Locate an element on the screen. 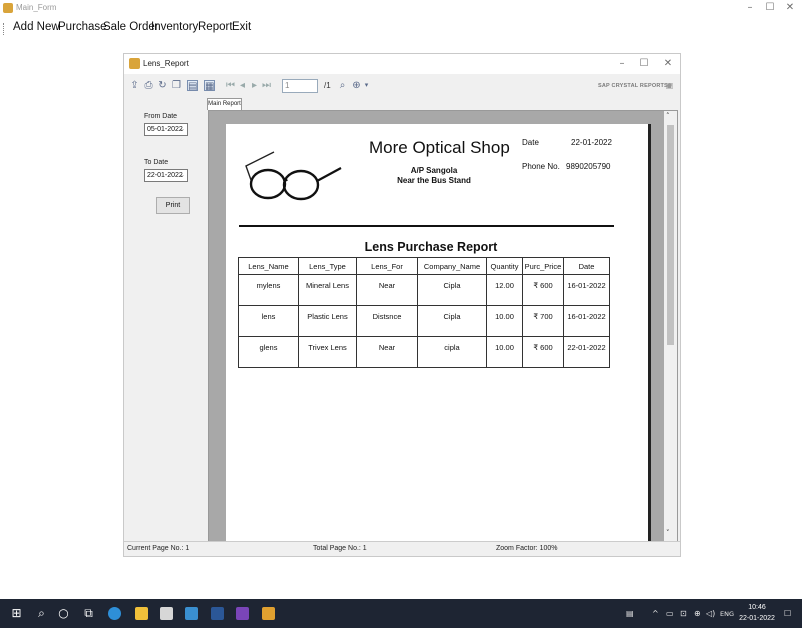  network-icon: ⊡ is located at coordinates (683, 613).